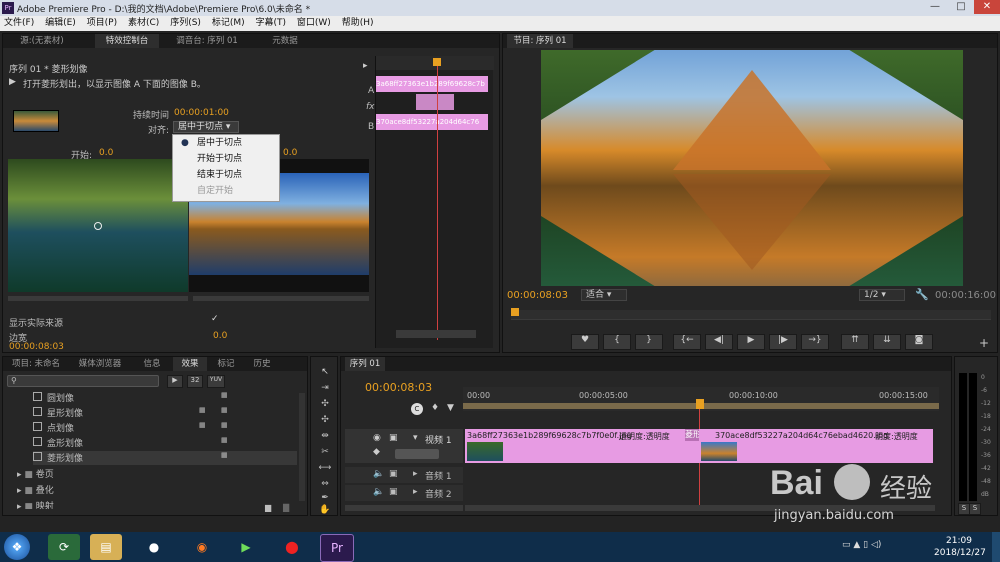 This screenshot has width=1000, height=562. What do you see at coordinates (190, 364) in the screenshot?
I see `tab-effects: 效果` at bounding box center [190, 364].